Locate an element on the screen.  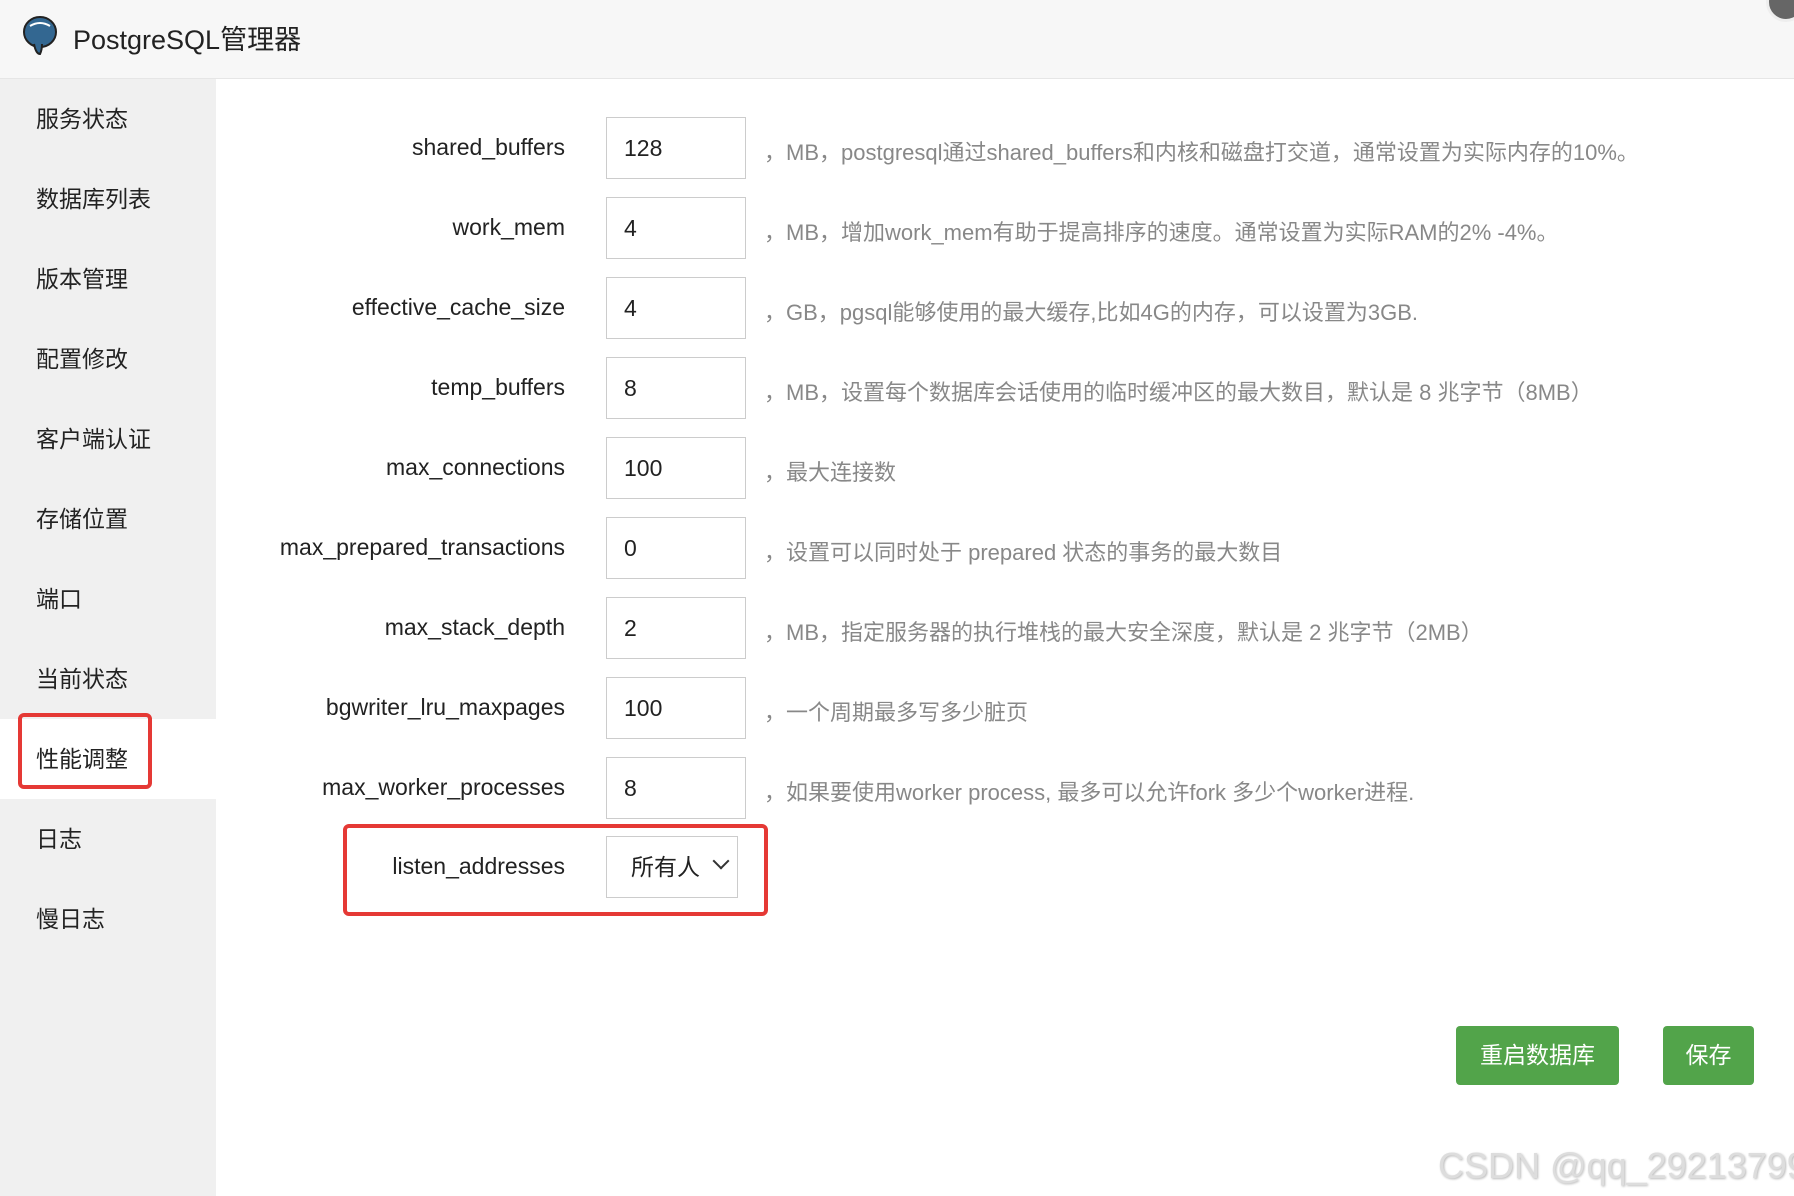
sidebar-item-version: 版本管理 is located at coordinates (108, 279).